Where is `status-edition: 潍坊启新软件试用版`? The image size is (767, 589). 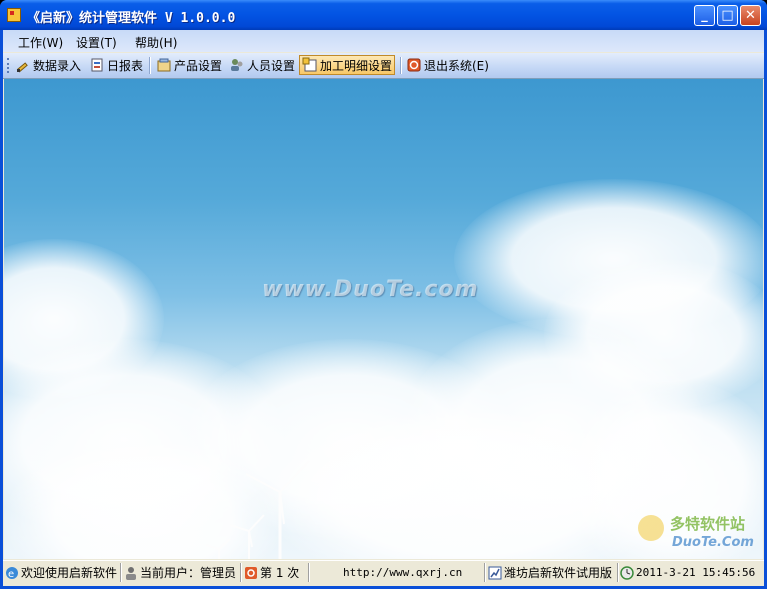
status-edition: 潍坊启新软件试用版 is located at coordinates (550, 572).